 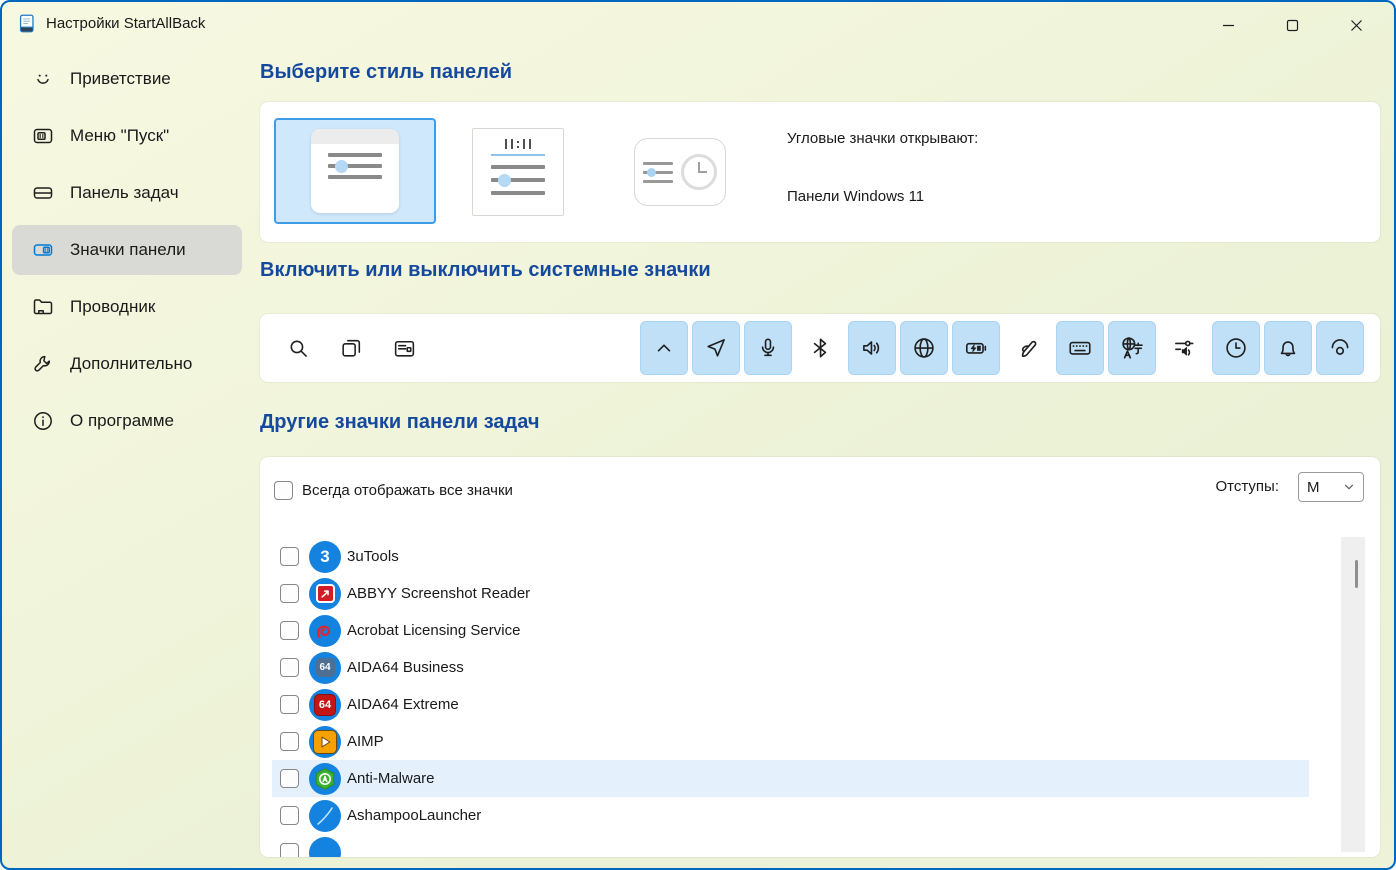 I want to click on system-icons-panel, so click(x=820, y=348).